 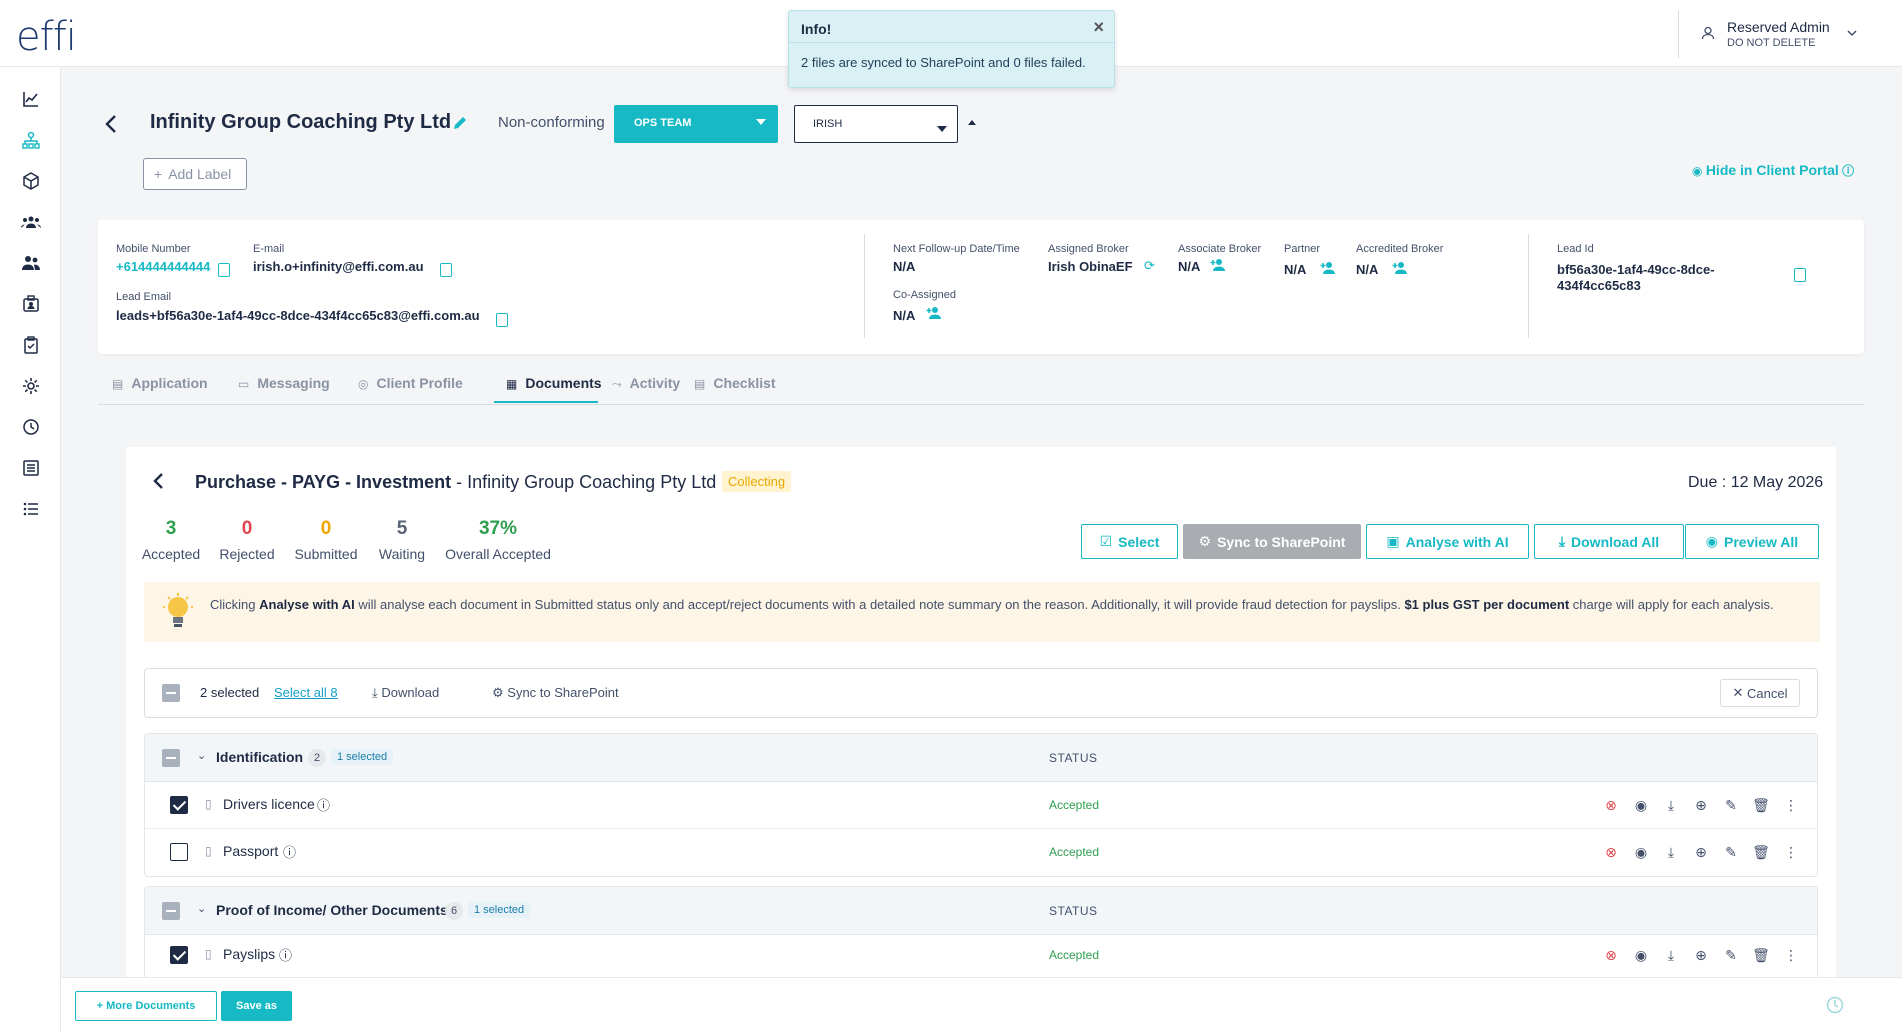 What do you see at coordinates (548, 389) in the screenshot?
I see `tab-documents: ▦ Documents` at bounding box center [548, 389].